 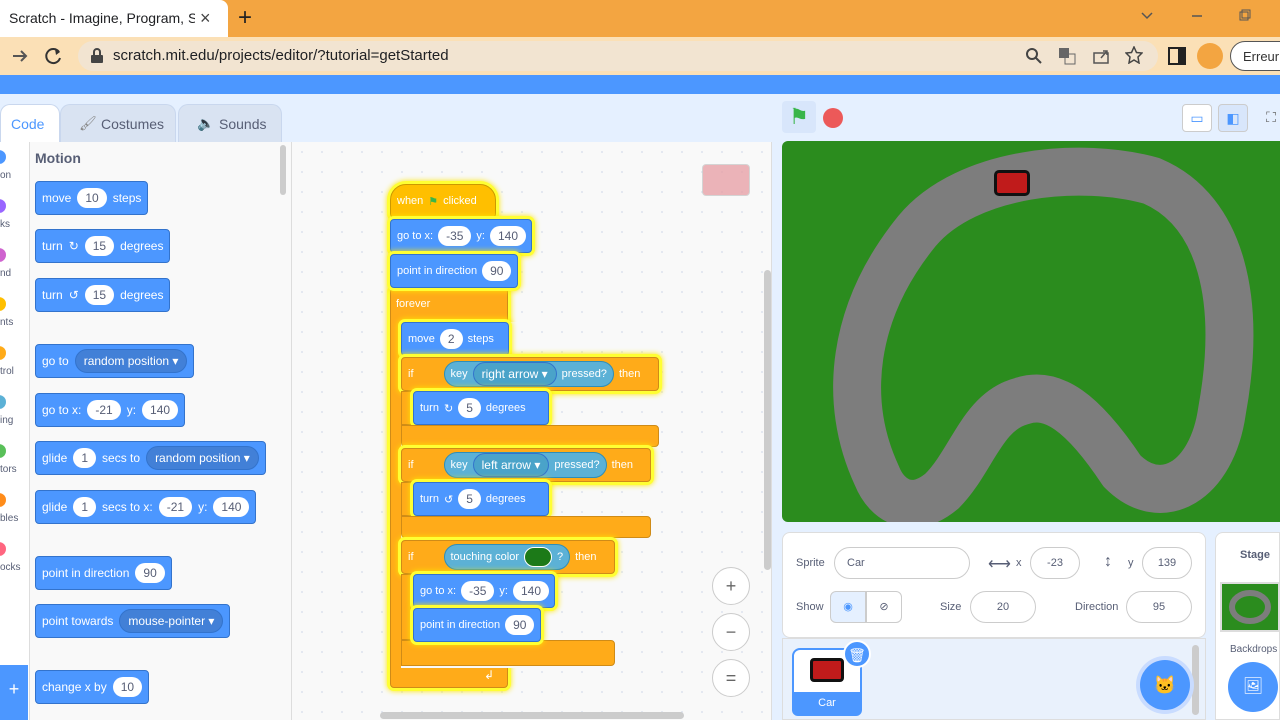 What do you see at coordinates (1147, 15) in the screenshot?
I see `minimize-window-icon` at bounding box center [1147, 15].